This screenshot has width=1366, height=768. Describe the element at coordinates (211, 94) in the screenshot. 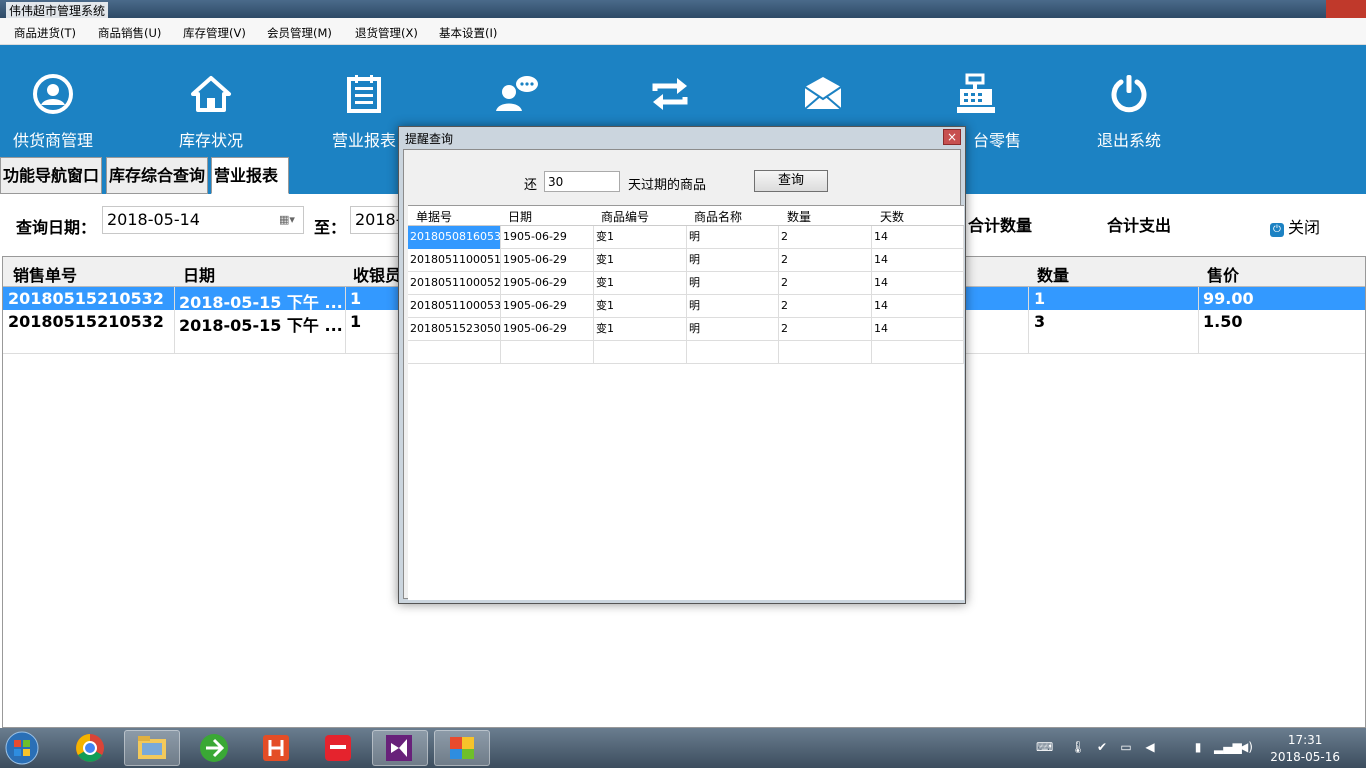

I see `home-icon` at that location.